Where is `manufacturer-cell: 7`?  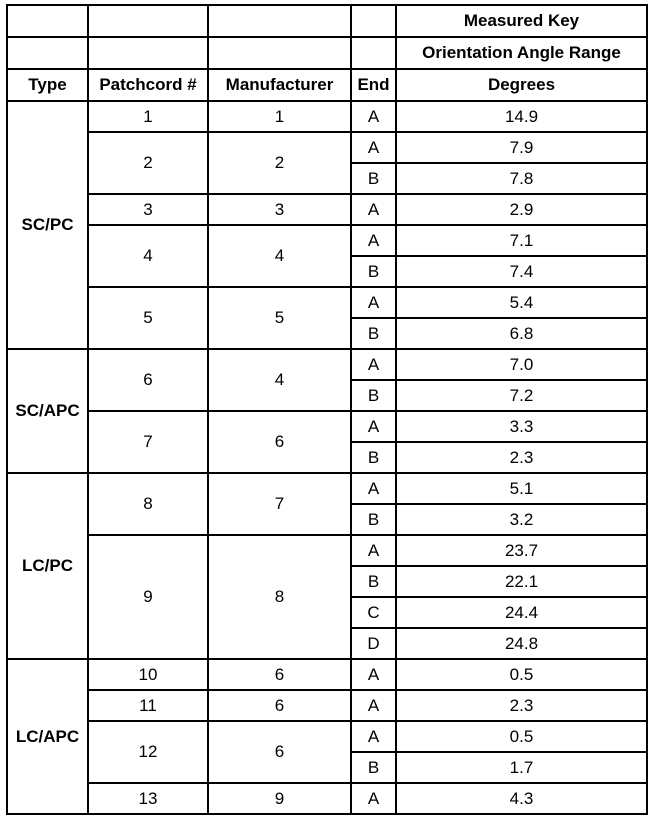
manufacturer-cell: 7 is located at coordinates (279, 504).